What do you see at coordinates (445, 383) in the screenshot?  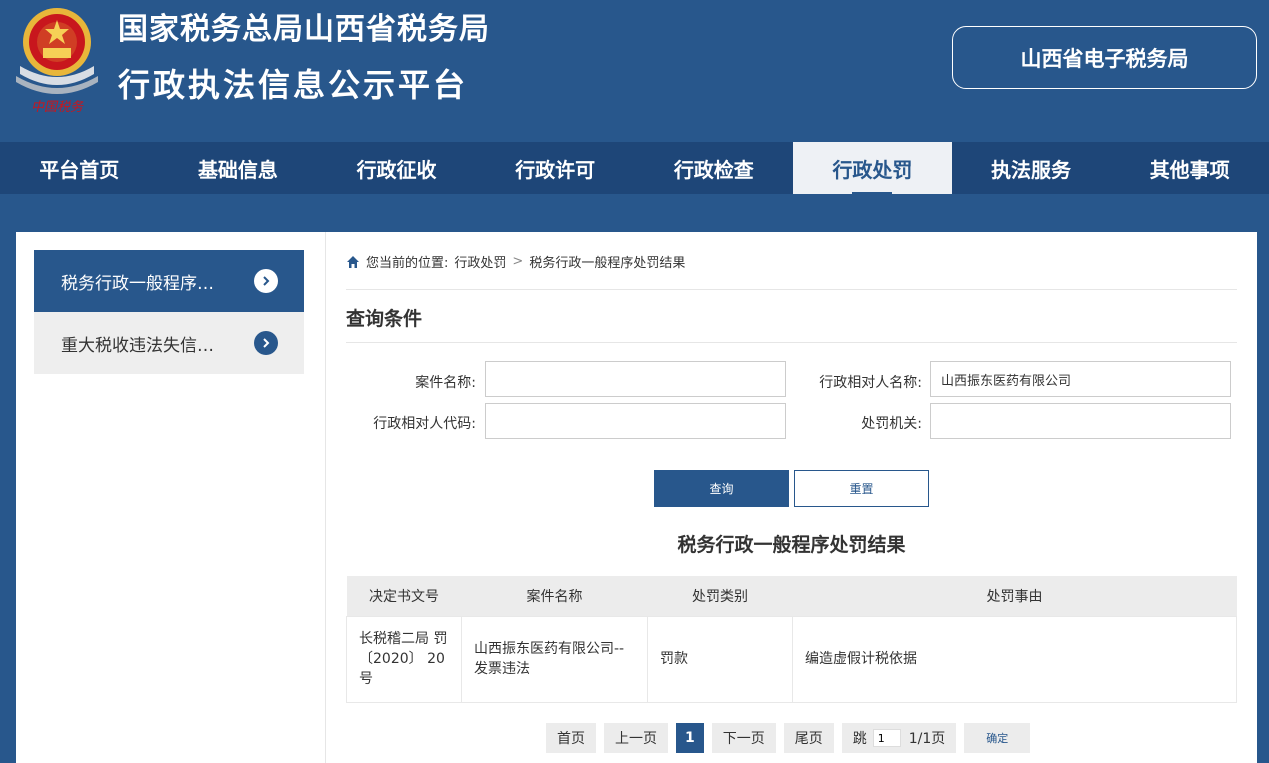 I see `case-name-label: 案件名称:` at bounding box center [445, 383].